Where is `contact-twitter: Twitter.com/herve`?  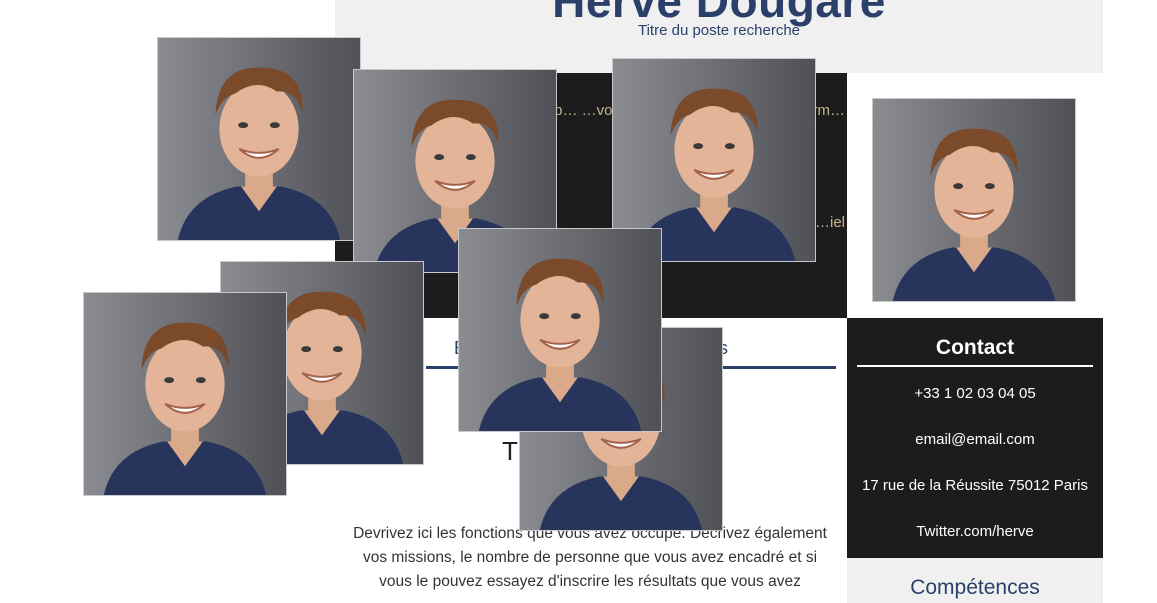 contact-twitter: Twitter.com/herve is located at coordinates (975, 531).